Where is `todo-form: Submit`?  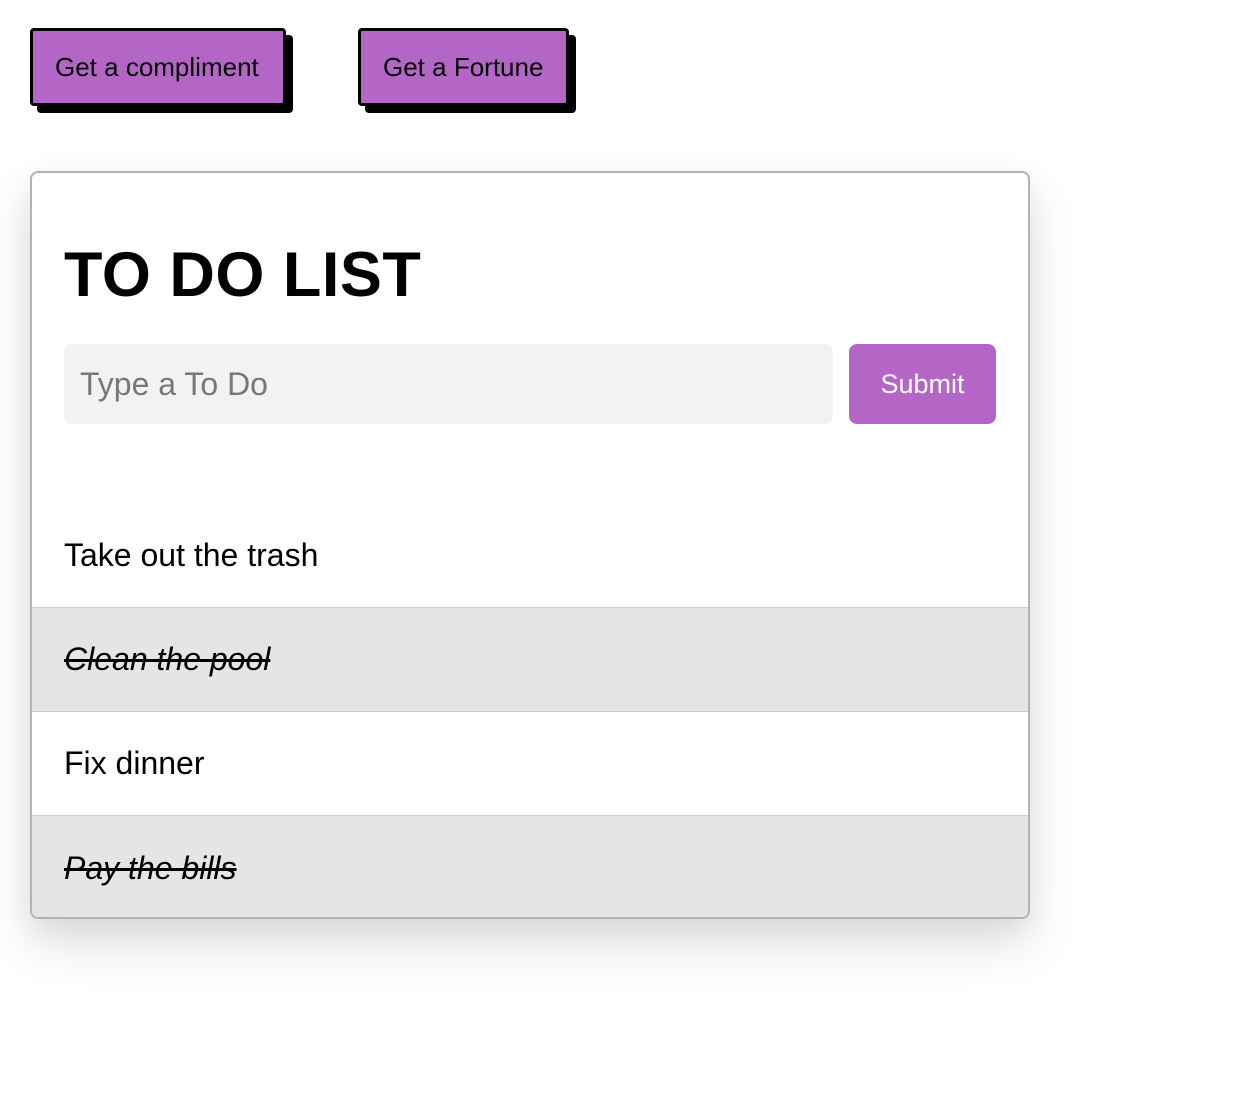 todo-form: Submit is located at coordinates (530, 384).